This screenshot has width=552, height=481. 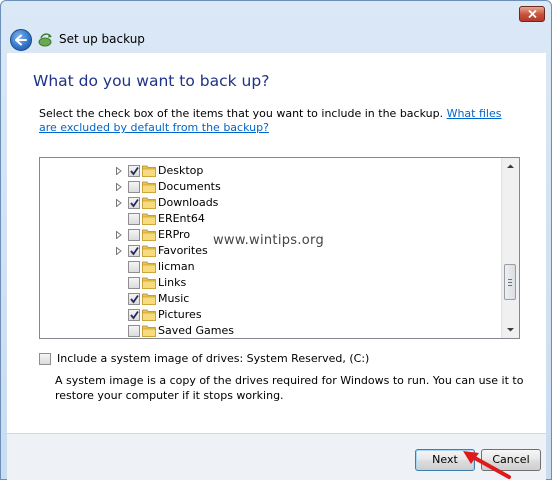 What do you see at coordinates (269, 240) in the screenshot?
I see `watermark-text: www.wintips.org` at bounding box center [269, 240].